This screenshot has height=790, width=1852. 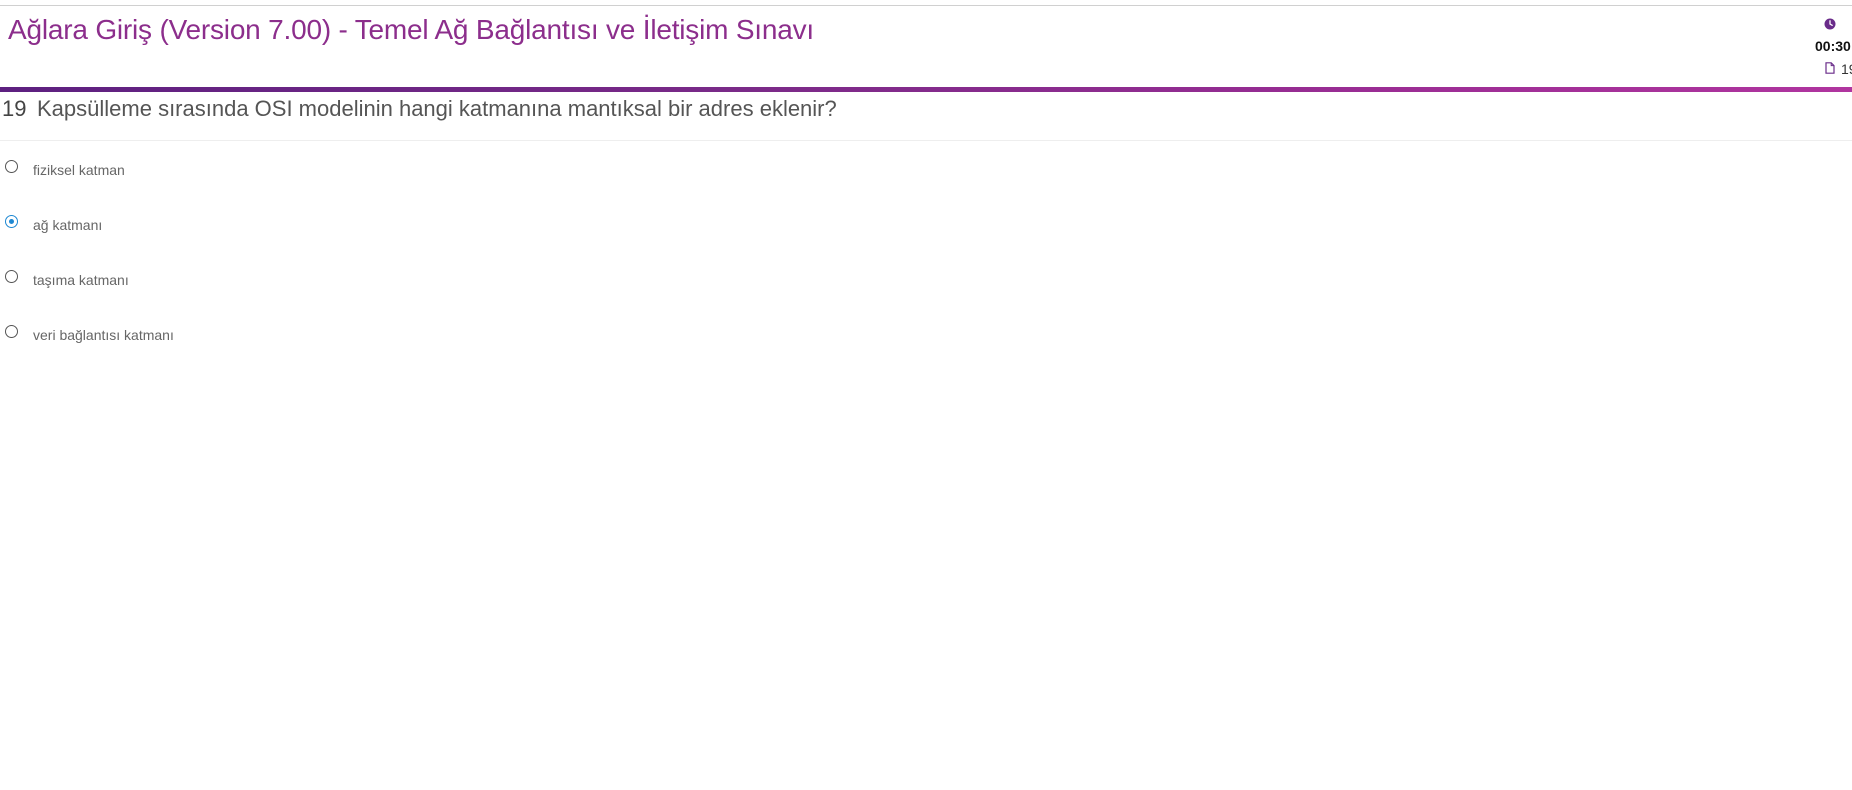 I want to click on document-icon, so click(x=1830, y=68).